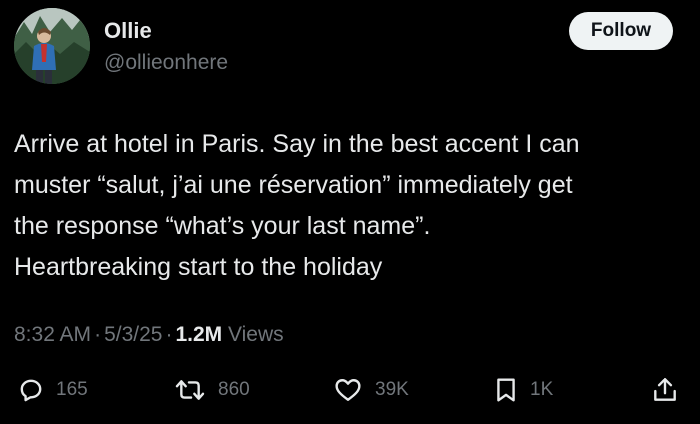 Image resolution: width=700 pixels, height=424 pixels. What do you see at coordinates (542, 389) in the screenshot?
I see `bookmark-count: 1K` at bounding box center [542, 389].